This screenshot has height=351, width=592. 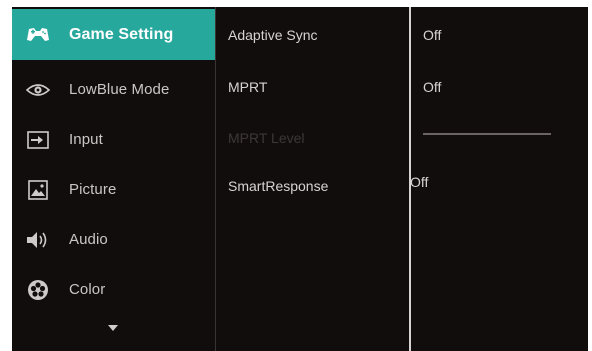 I want to click on submenu-item-smartresponse: SmartResponse, so click(x=278, y=186).